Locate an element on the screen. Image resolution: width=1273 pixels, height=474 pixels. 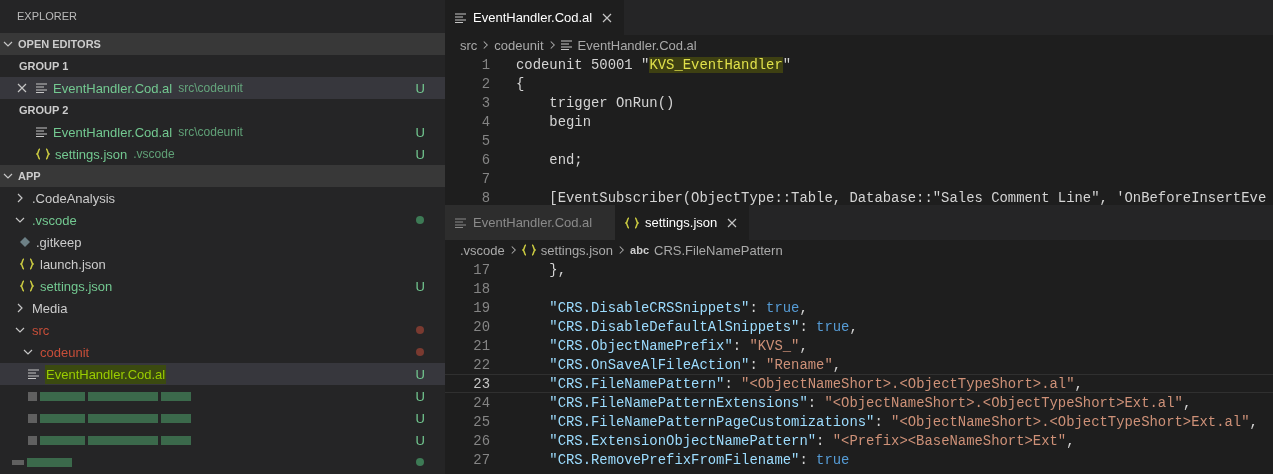
line-number: 1 is located at coordinates (485, 64).